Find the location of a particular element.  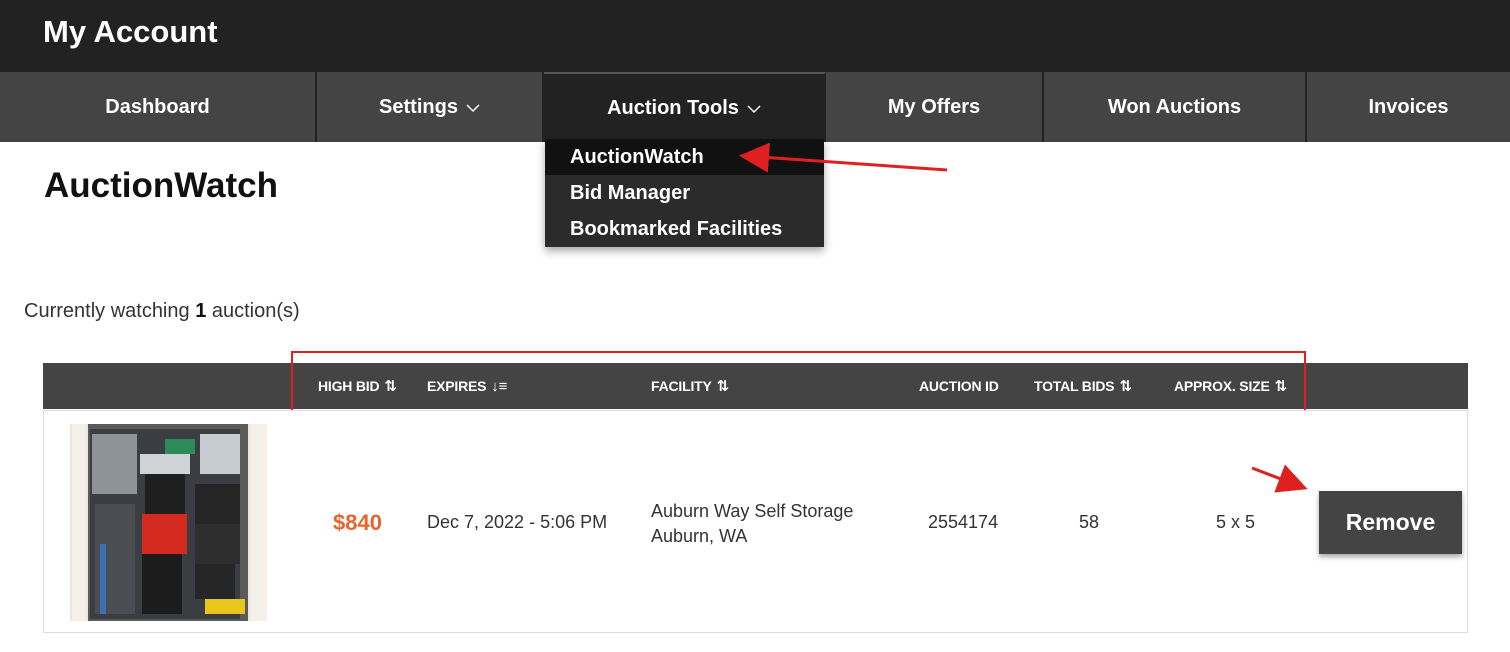

facility-value: Auburn Way Self Storage Auburn, WA is located at coordinates (752, 524).